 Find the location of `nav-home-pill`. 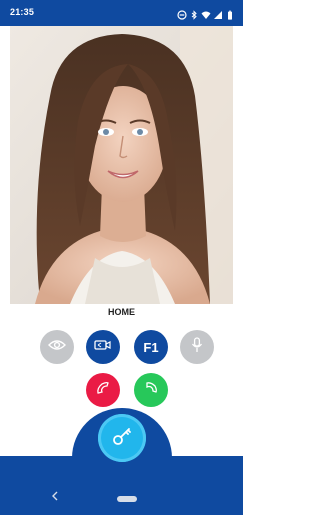

nav-home-pill is located at coordinates (127, 499).